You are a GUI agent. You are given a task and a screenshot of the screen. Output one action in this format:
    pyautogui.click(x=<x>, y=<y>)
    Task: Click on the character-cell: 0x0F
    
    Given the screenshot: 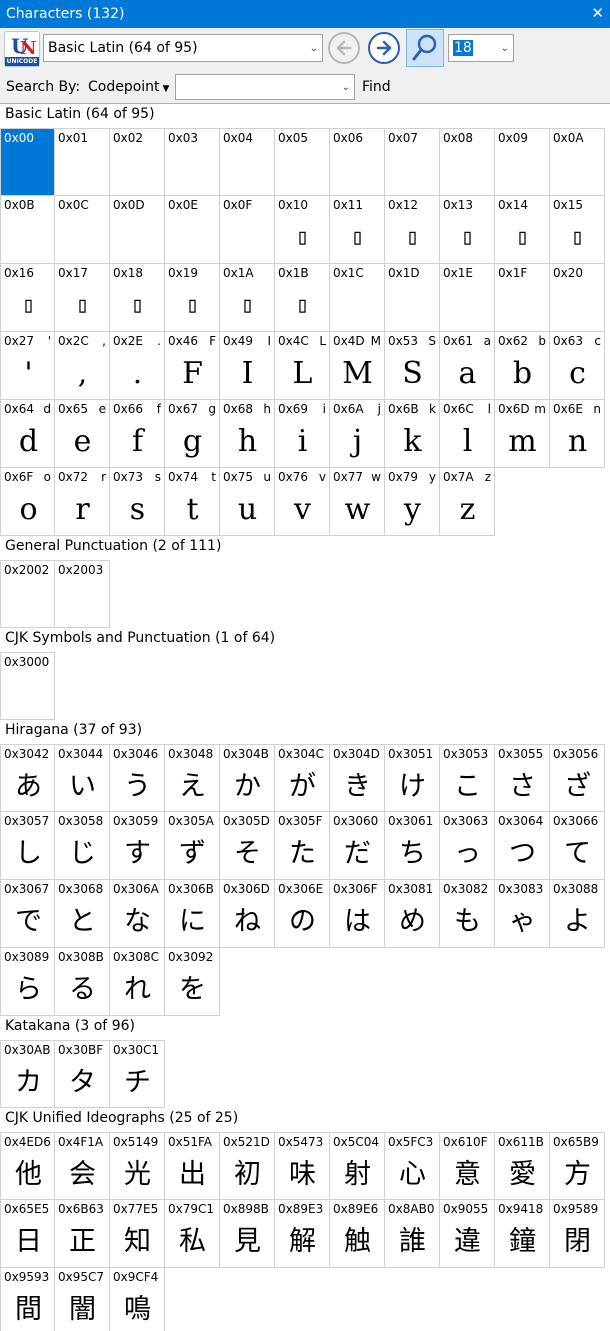 What is the action you would take?
    pyautogui.click(x=247, y=230)
    